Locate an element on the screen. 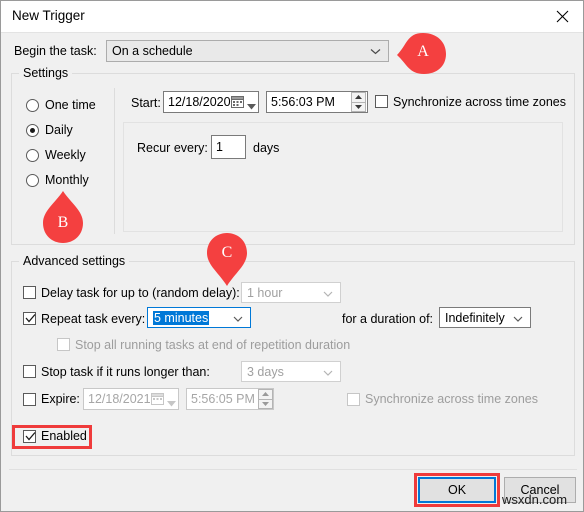 This screenshot has height=512, width=584. ok-button-label: OK is located at coordinates (457, 490).